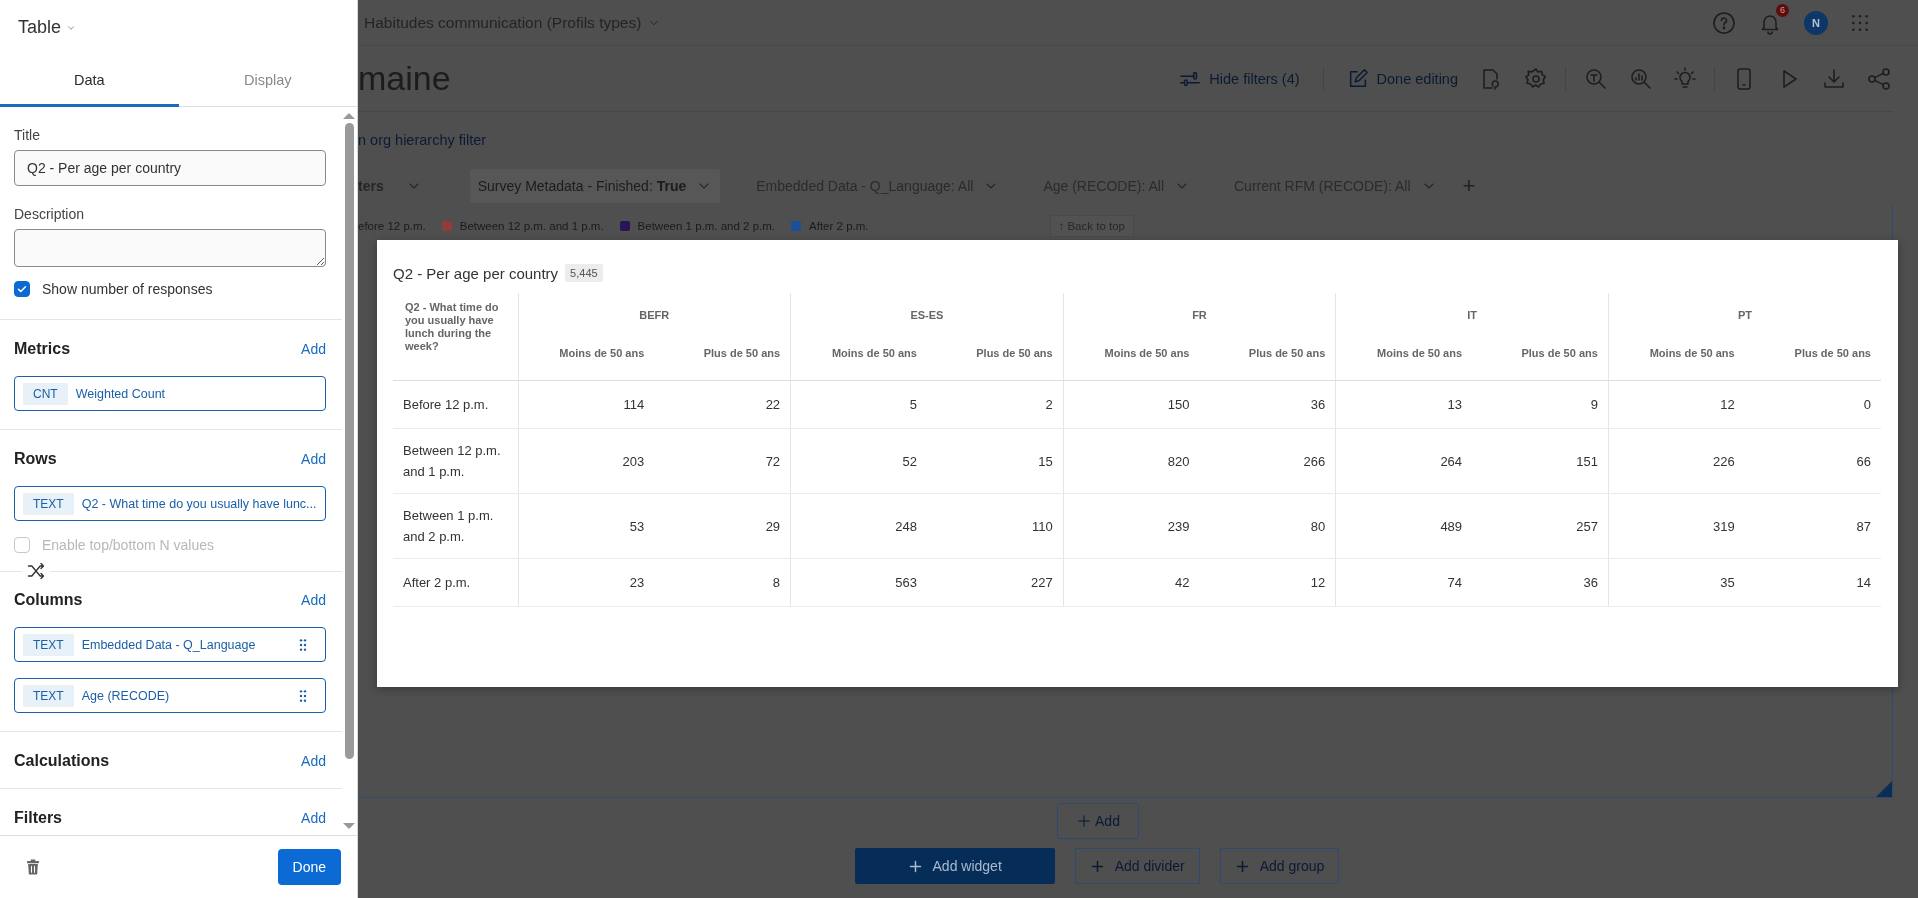 The width and height of the screenshot is (1918, 898). Describe the element at coordinates (1540, 404) in the screenshot. I see `table-cell: 9` at that location.